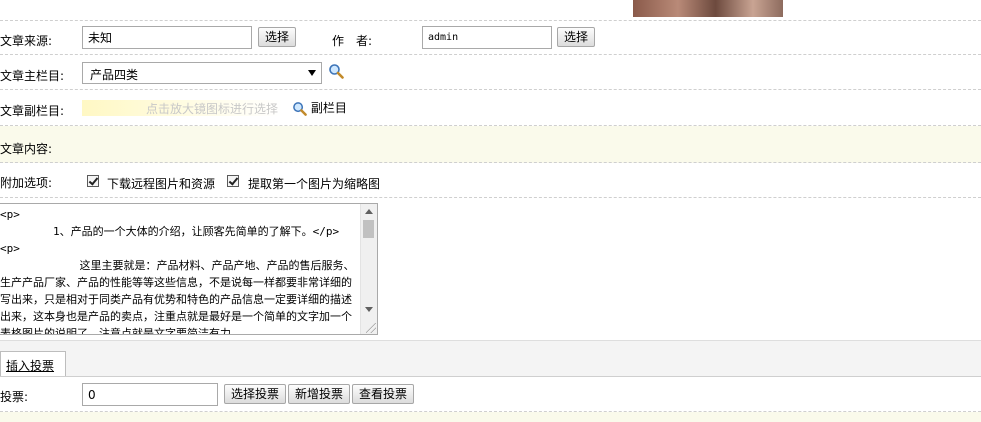  What do you see at coordinates (32, 111) in the screenshot?
I see `sub-column-label: 文章副栏目:` at bounding box center [32, 111].